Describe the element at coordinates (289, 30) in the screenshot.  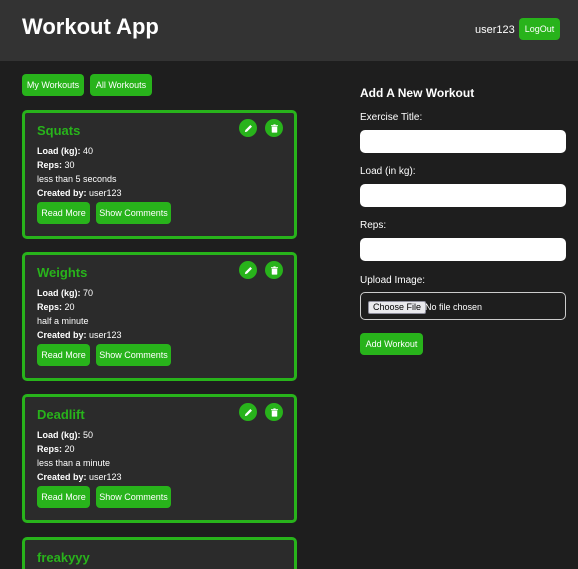
I see `app-header: Workout App user123 LogOut` at that location.